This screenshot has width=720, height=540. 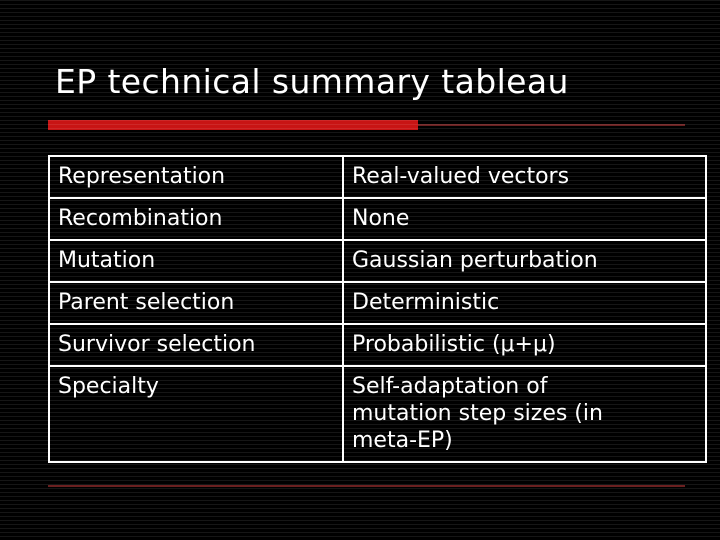 What do you see at coordinates (233, 125) in the screenshot?
I see `title-underline-accent` at bounding box center [233, 125].